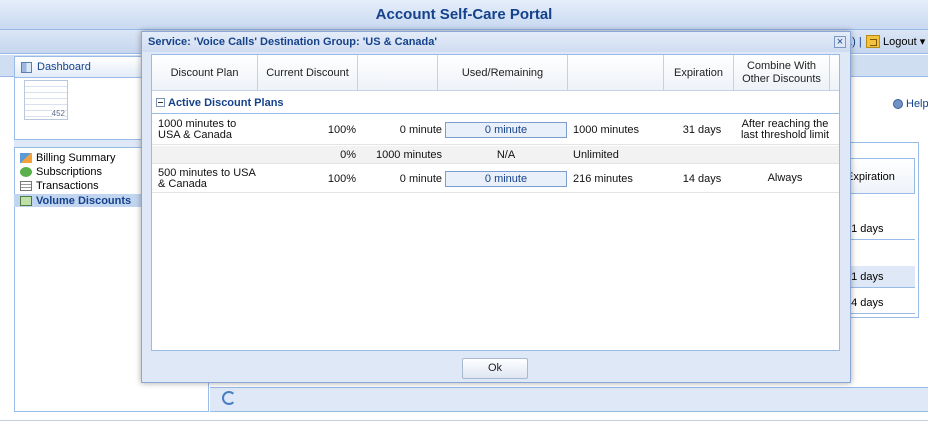 Image resolution: width=928 pixels, height=444 pixels. I want to click on sidebar-item-volume-discounts: Volume Discounts, so click(81, 200).